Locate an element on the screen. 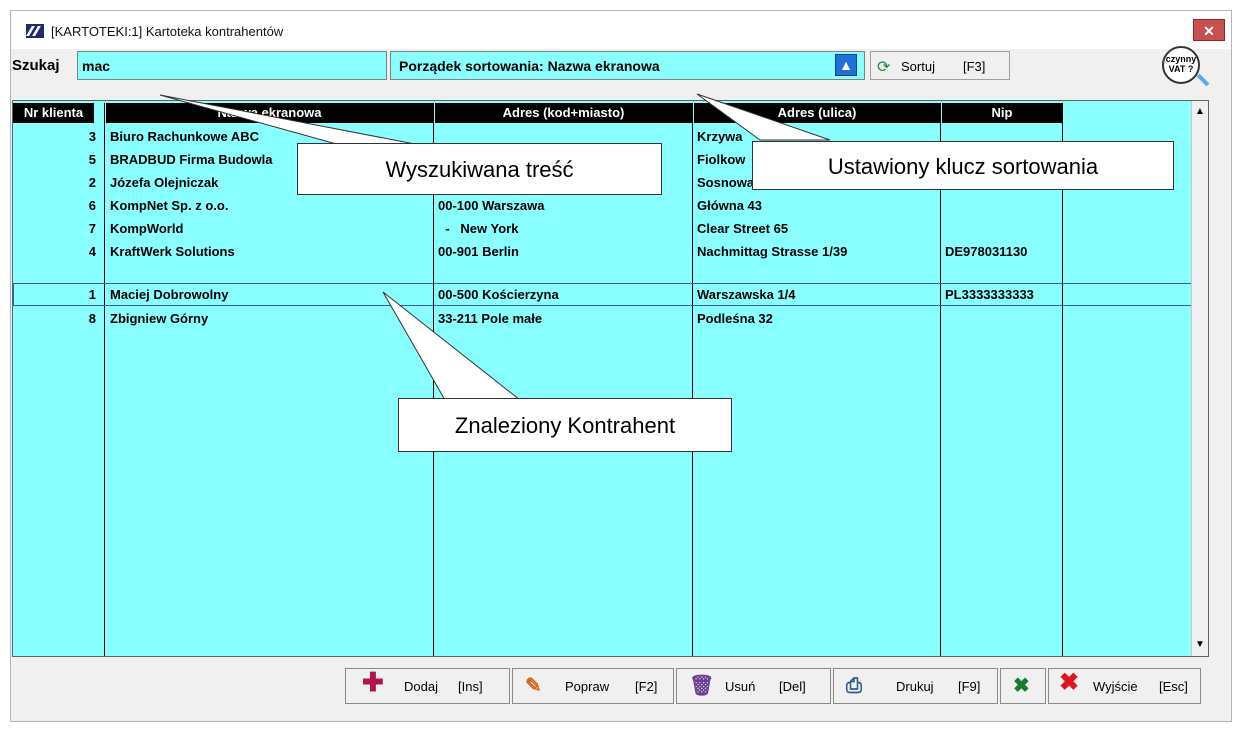  sort-order-field: Porządek sortowania: Nazwa ekranowa is located at coordinates (627, 65).